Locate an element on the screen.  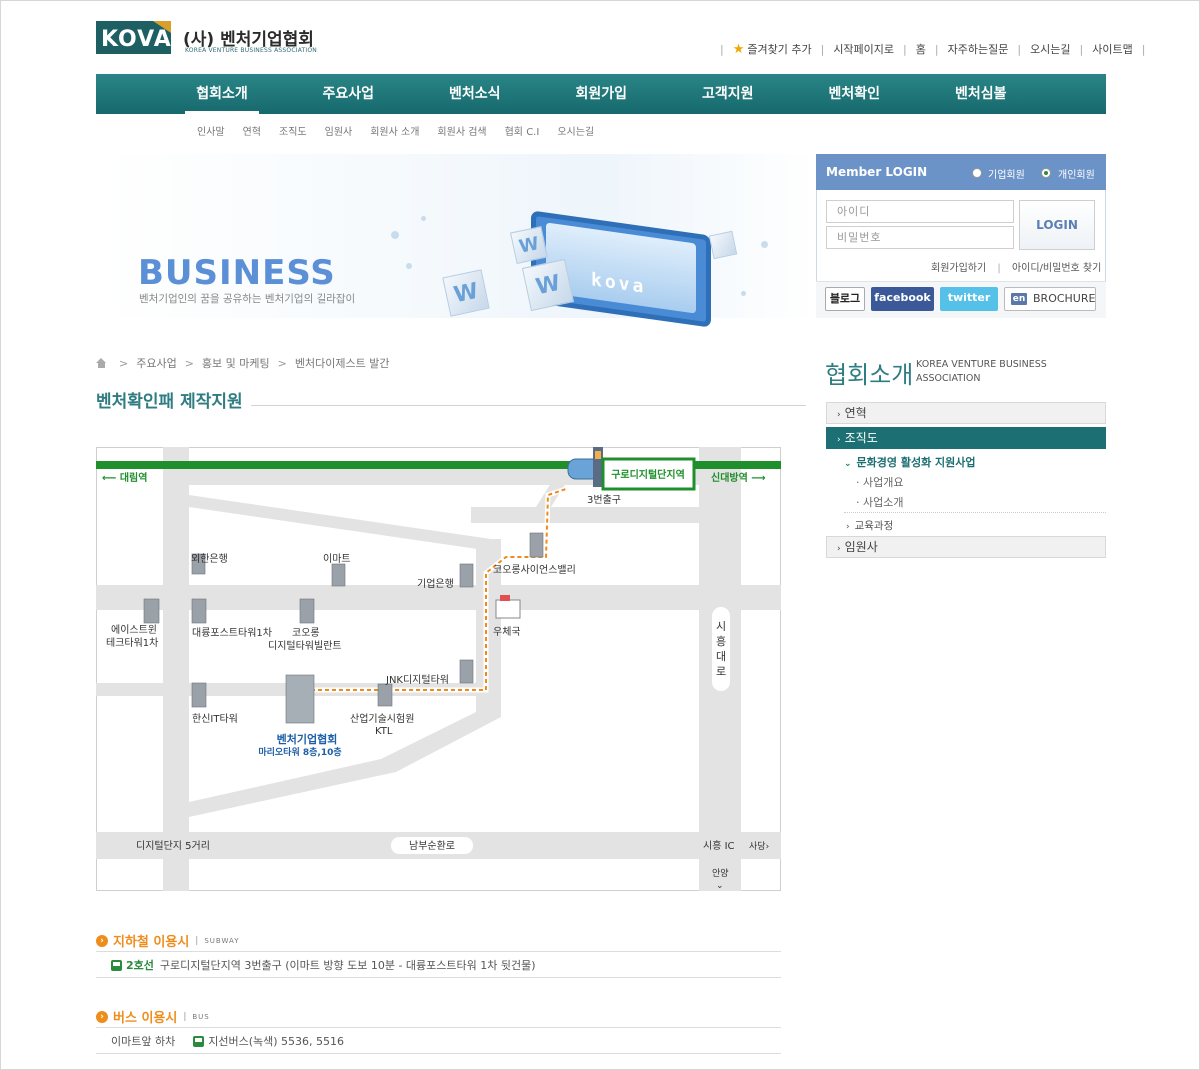
side-sub-culture: ⌄ 문화경영 활성화 지원사업 is located at coordinates (910, 462).